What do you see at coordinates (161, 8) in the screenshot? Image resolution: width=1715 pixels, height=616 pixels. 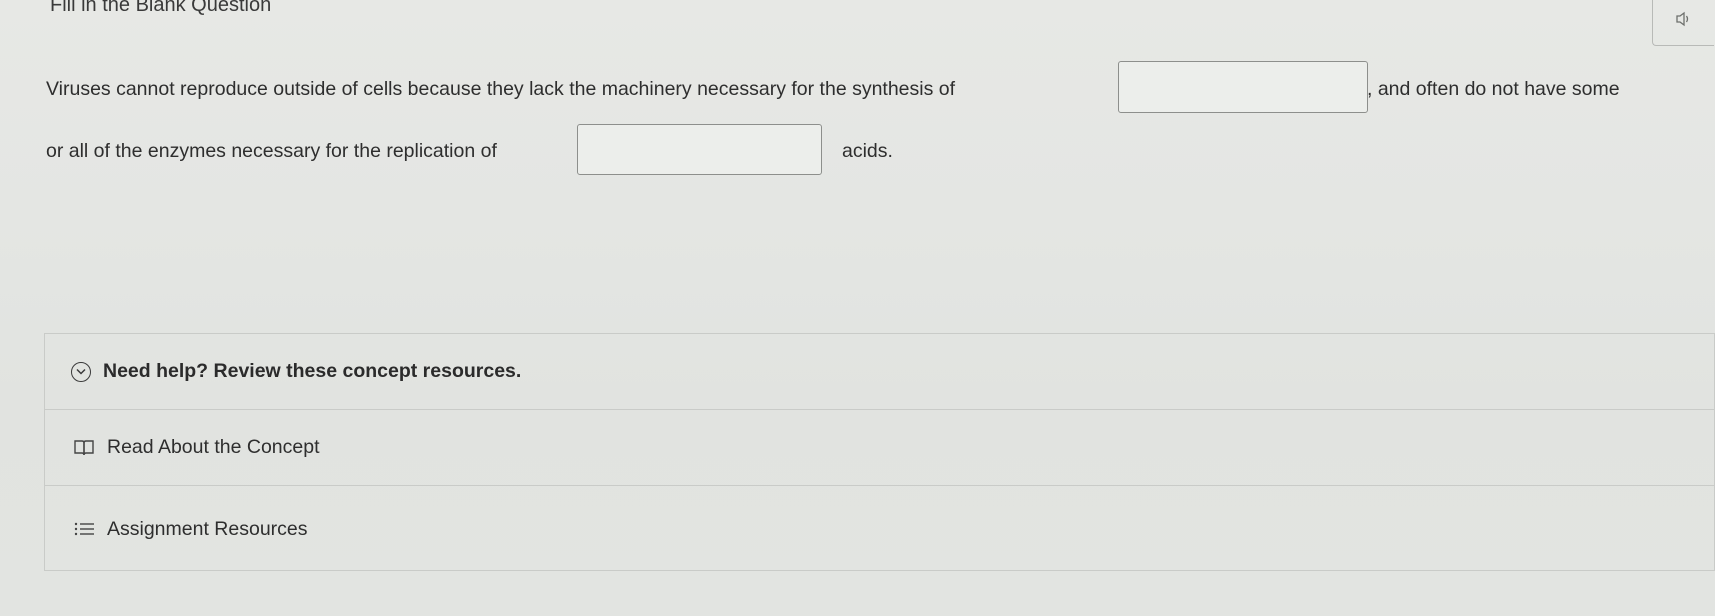 I see `question-type-title: Fill in the Blank Question` at bounding box center [161, 8].